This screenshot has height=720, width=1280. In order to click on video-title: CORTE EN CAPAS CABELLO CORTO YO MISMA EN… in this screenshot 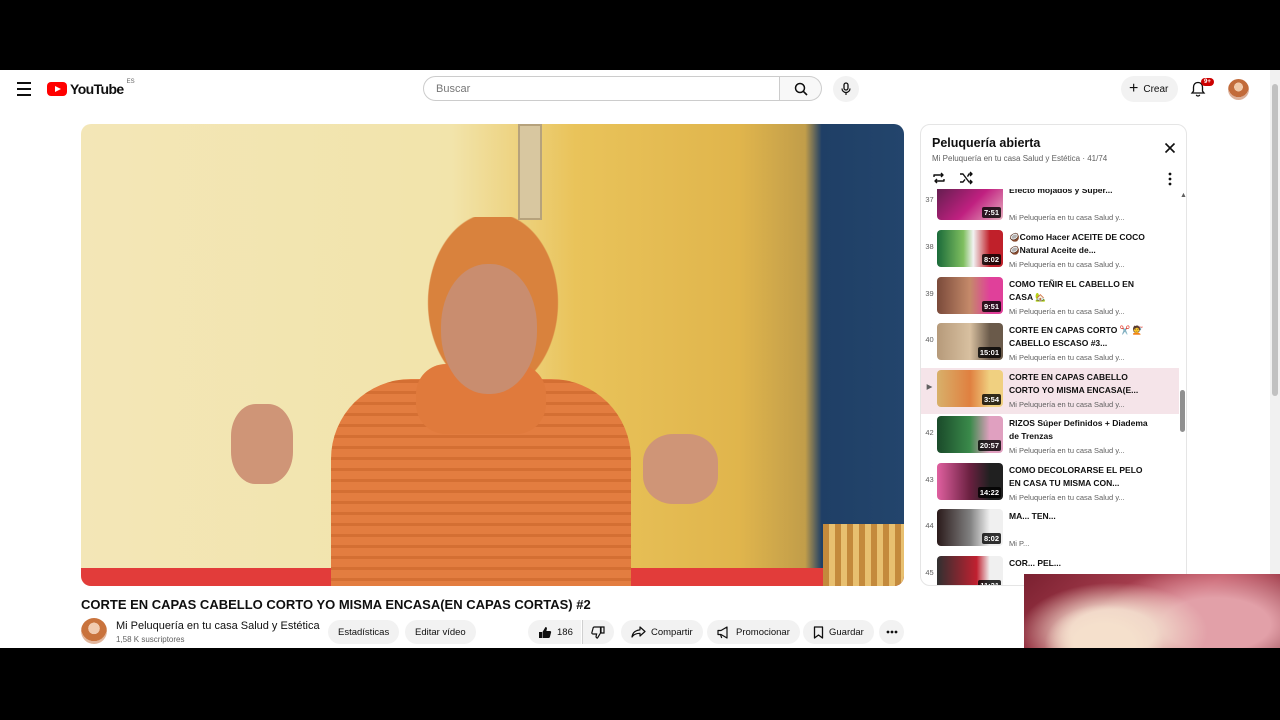, I will do `click(336, 604)`.